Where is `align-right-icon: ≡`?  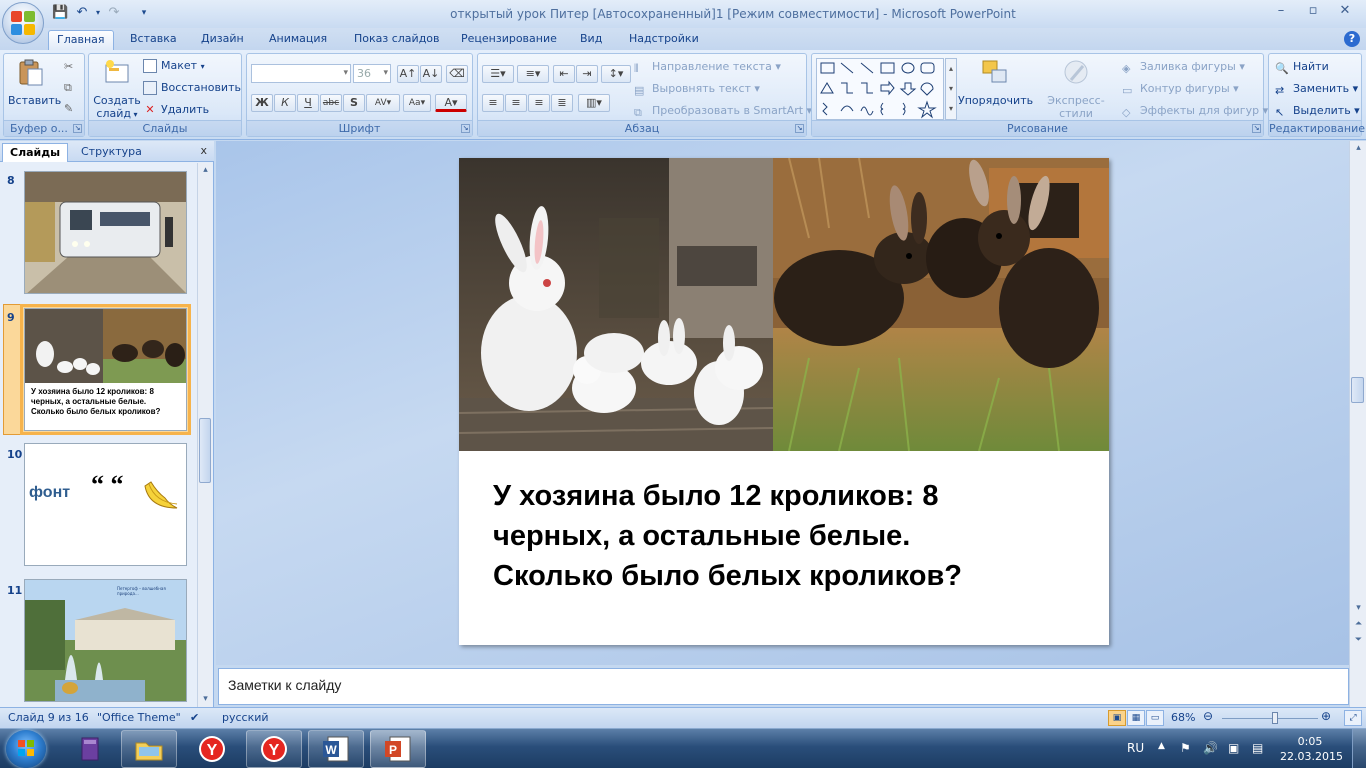
align-right-icon: ≡ is located at coordinates (539, 103).